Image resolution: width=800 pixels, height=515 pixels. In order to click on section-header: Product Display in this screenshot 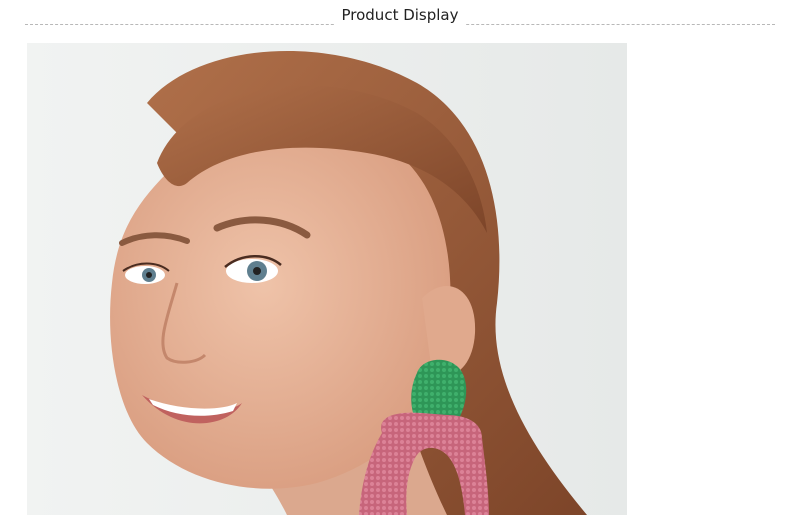, I will do `click(400, 15)`.